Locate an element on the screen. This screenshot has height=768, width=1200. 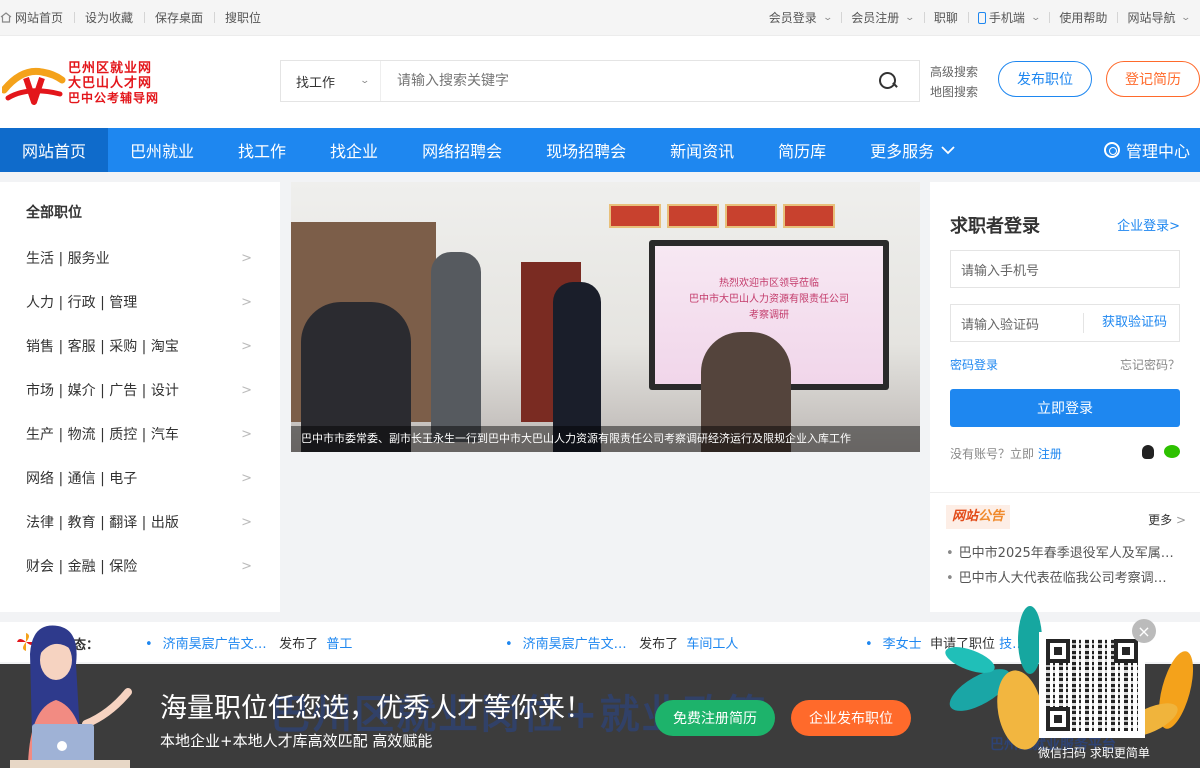
register-link: 注册 is located at coordinates (1050, 454).